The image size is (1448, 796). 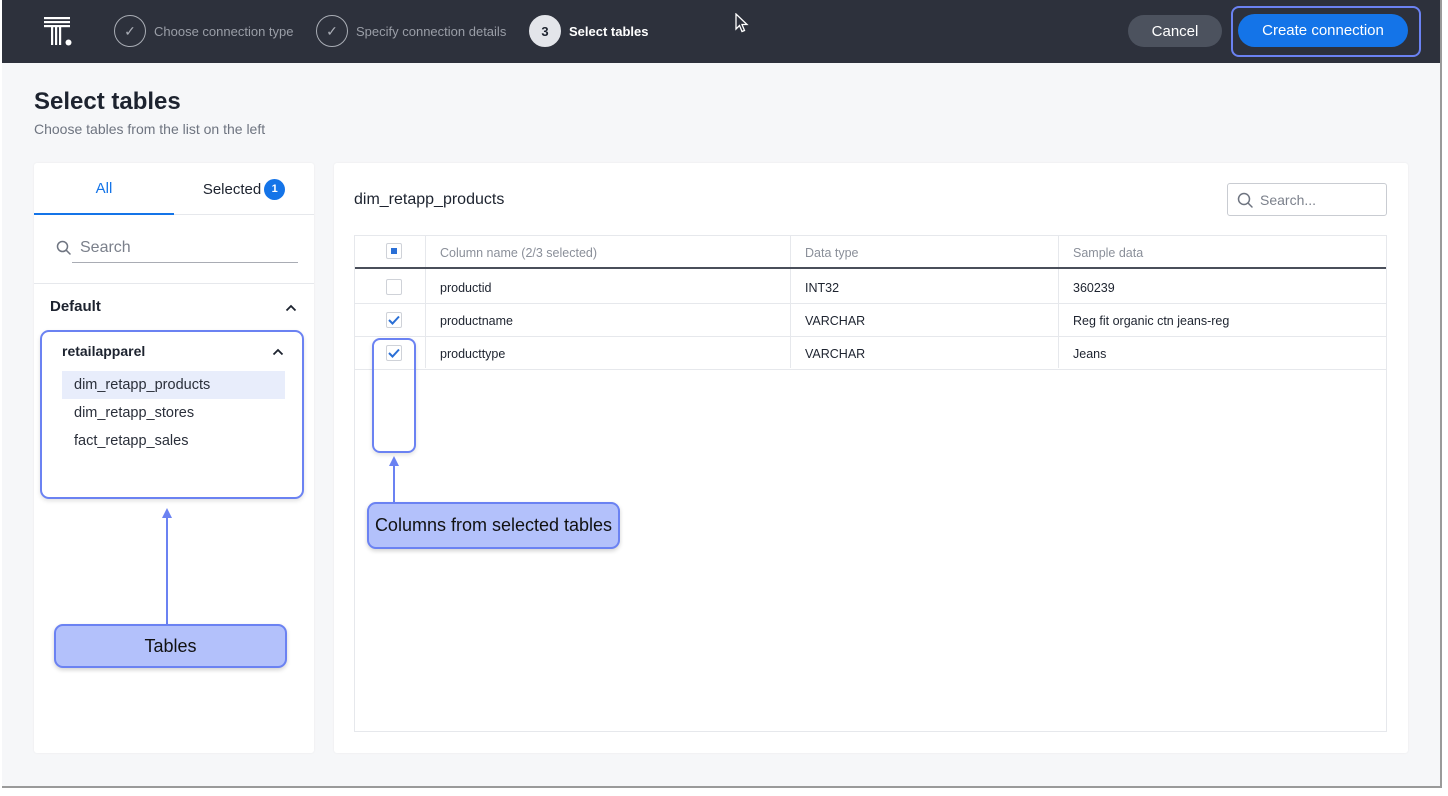 What do you see at coordinates (1094, 287) in the screenshot?
I see `cell-sample-data: 360239` at bounding box center [1094, 287].